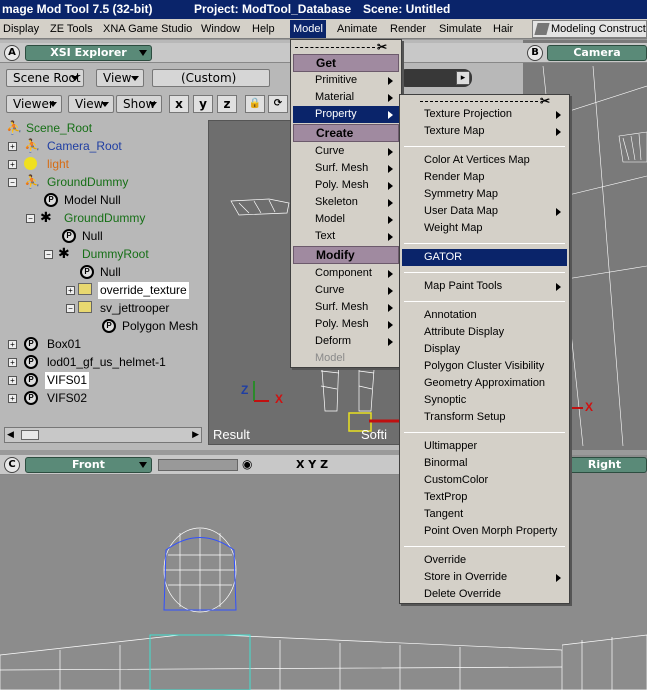  What do you see at coordinates (203, 104) in the screenshot?
I see `axis-y-button: y` at bounding box center [203, 104].